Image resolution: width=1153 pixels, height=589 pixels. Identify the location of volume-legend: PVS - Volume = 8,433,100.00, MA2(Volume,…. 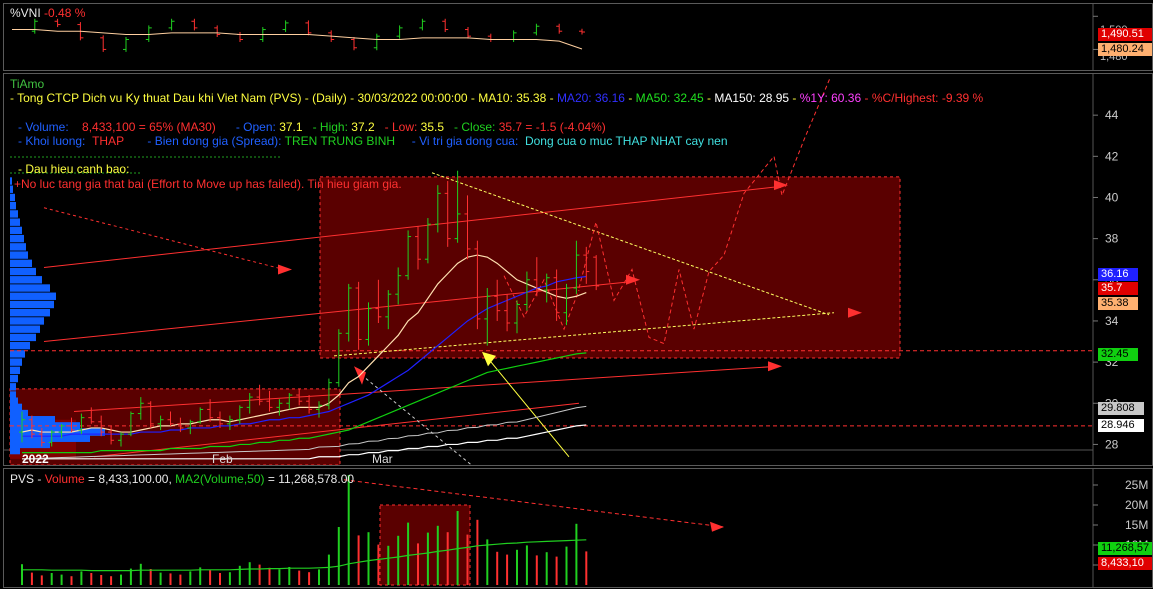
(182, 479).